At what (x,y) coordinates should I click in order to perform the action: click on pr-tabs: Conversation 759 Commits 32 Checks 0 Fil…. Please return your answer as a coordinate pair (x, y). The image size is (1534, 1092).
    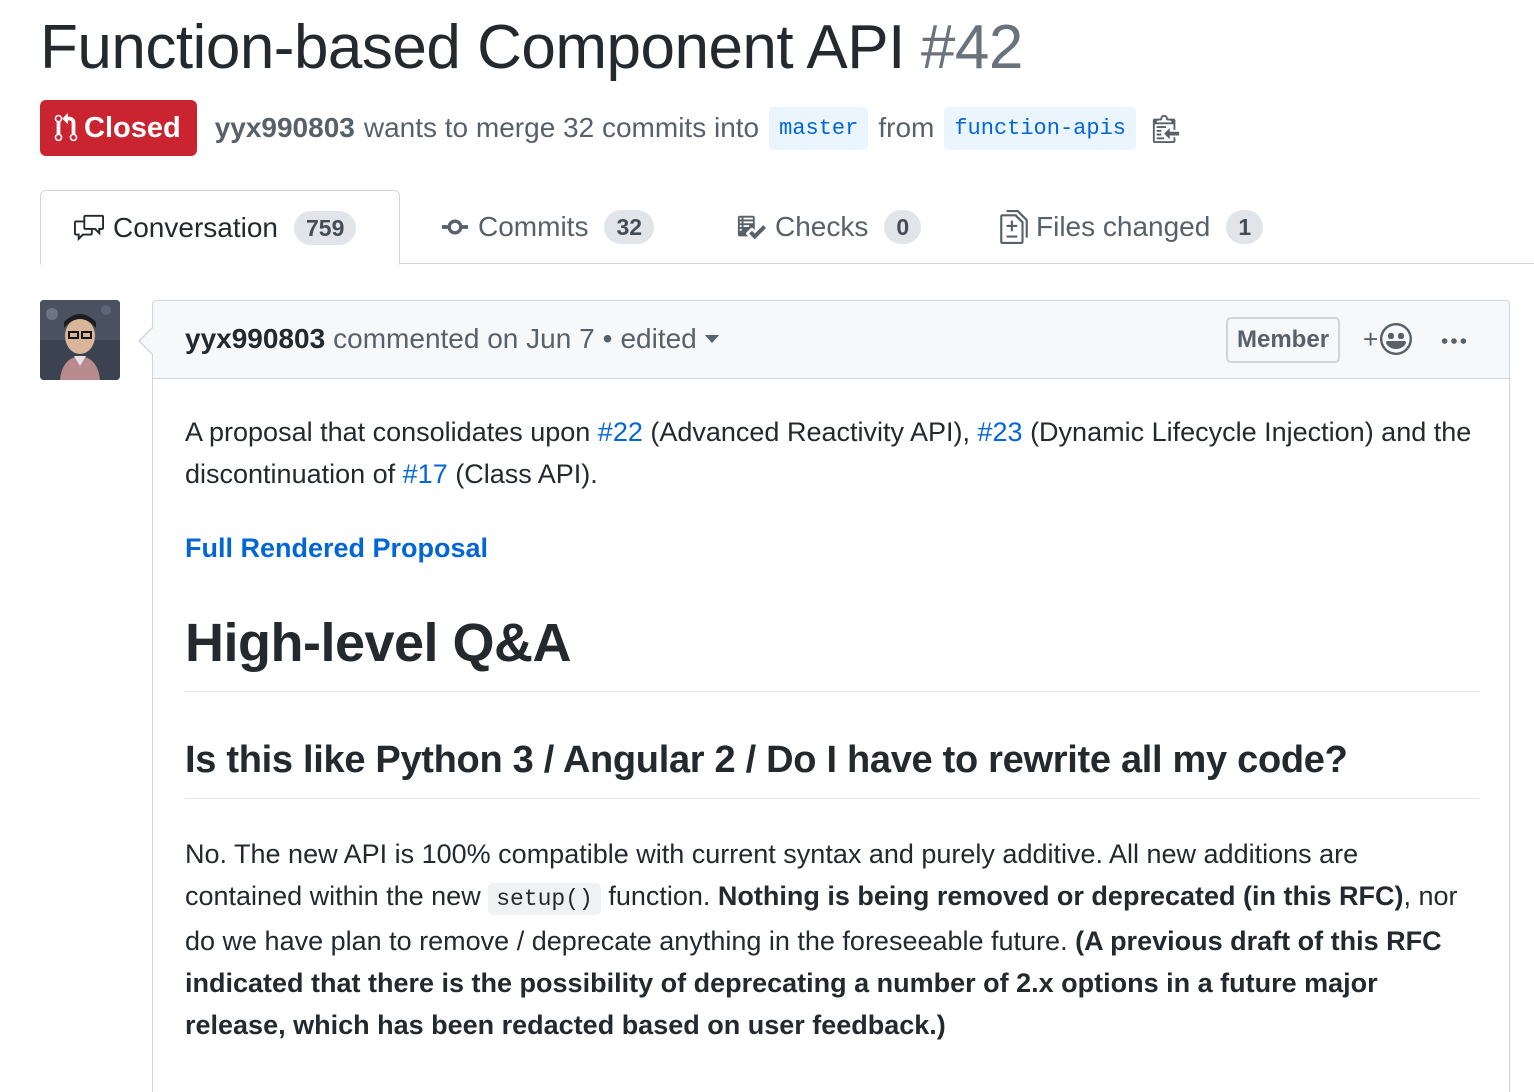
    Looking at the image, I should click on (787, 227).